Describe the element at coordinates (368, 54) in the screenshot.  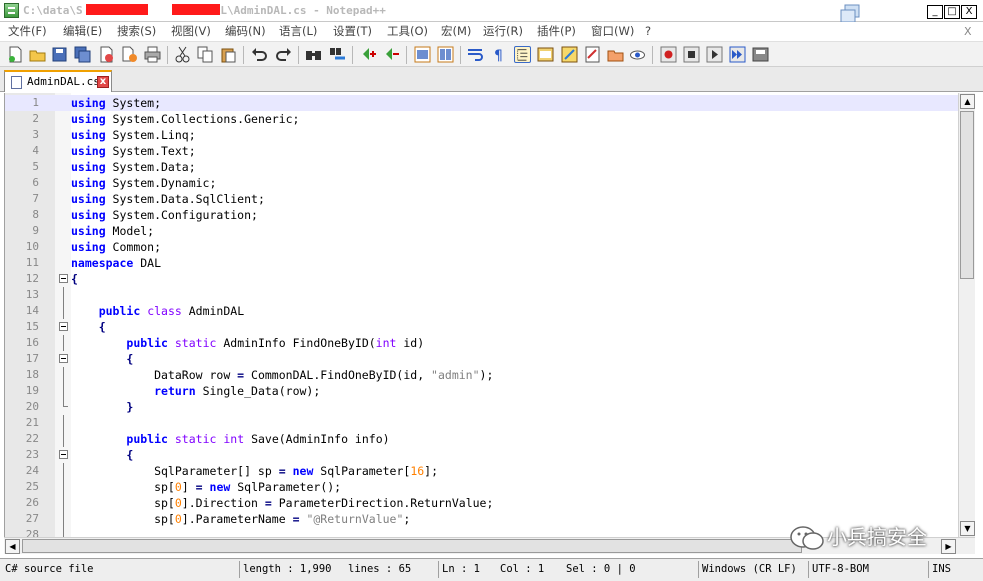
I see `zoom-in-icon` at that location.